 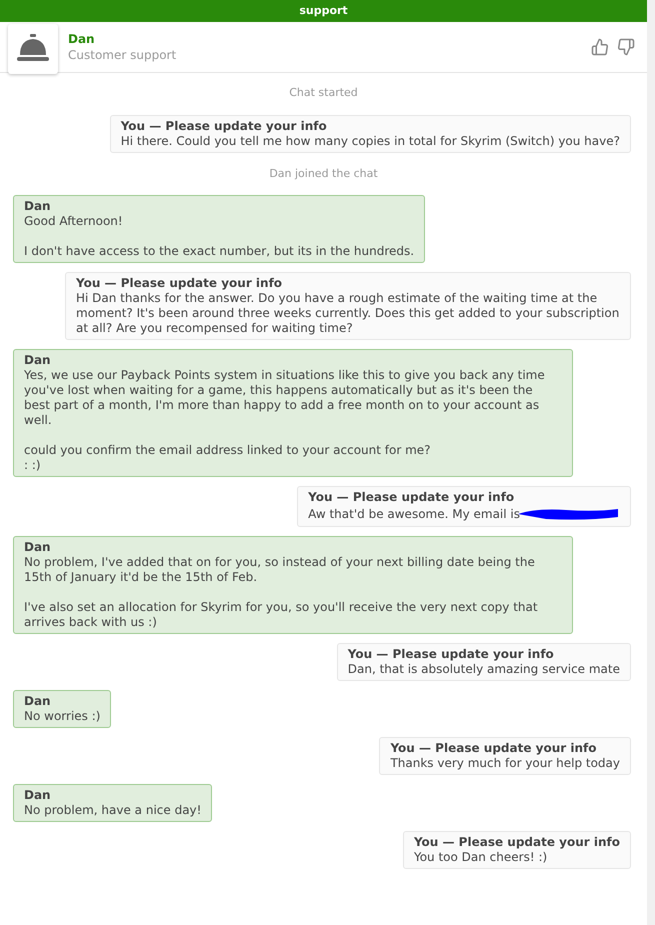 What do you see at coordinates (348, 313) in the screenshot?
I see `message-text: Hi Dan thanks for the answer. Do you have a rough estimate of the waiting time at the moment? It's been around three weeks currently. Does this get added to your subscription at all? Are you recompensed for waiting time?` at bounding box center [348, 313].